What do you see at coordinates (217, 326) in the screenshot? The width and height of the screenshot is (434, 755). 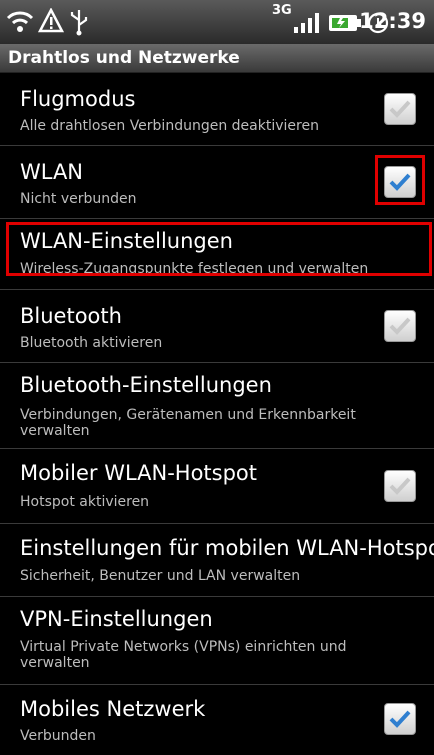 I see `list-item-bluetooth: Bluetooth Bluetooth aktivieren` at bounding box center [217, 326].